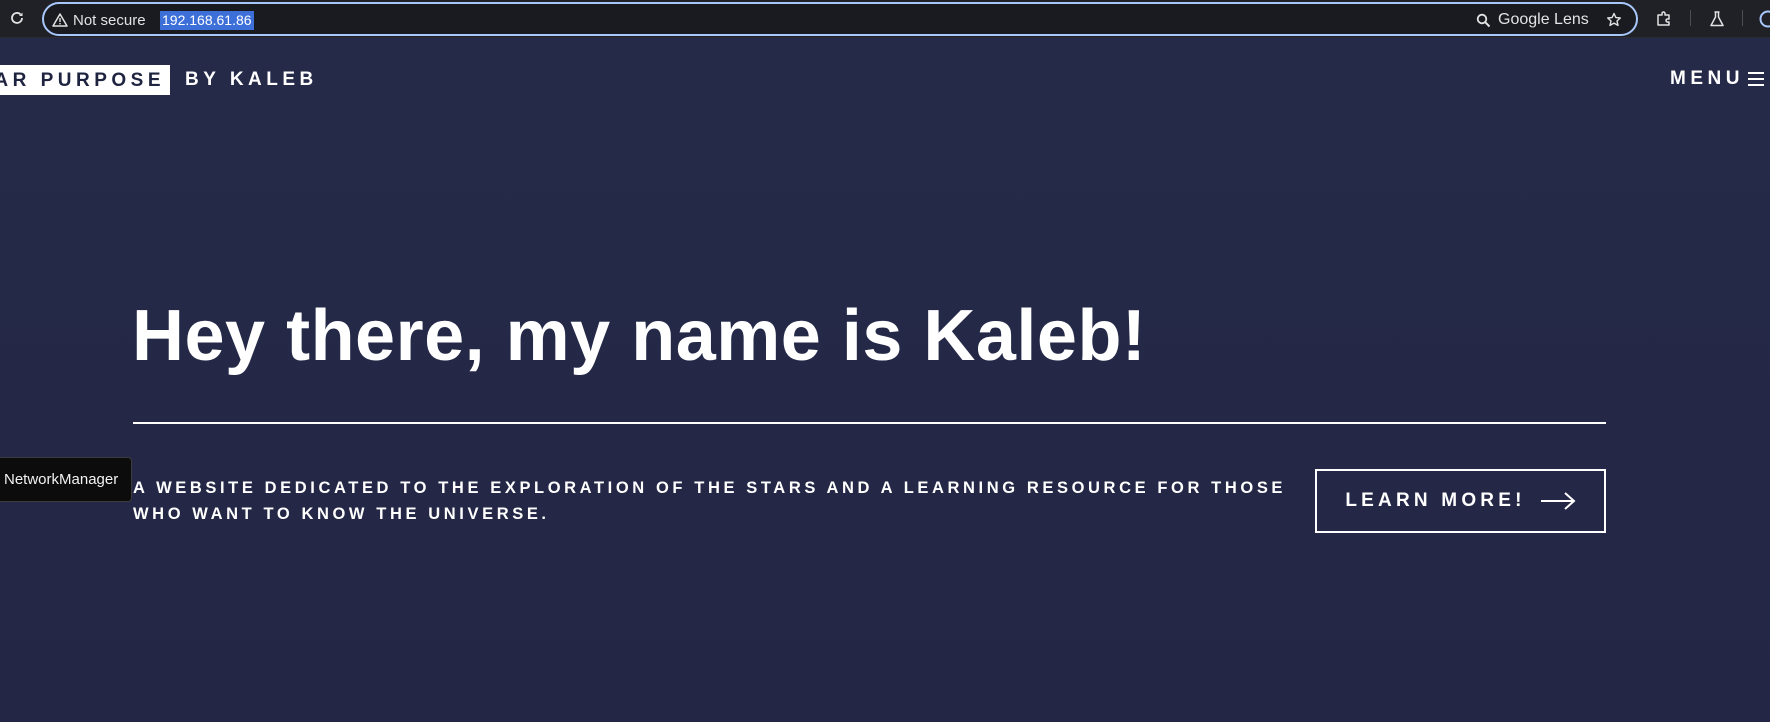 The image size is (1770, 722). What do you see at coordinates (1707, 78) in the screenshot?
I see `menu-label: MENU` at bounding box center [1707, 78].